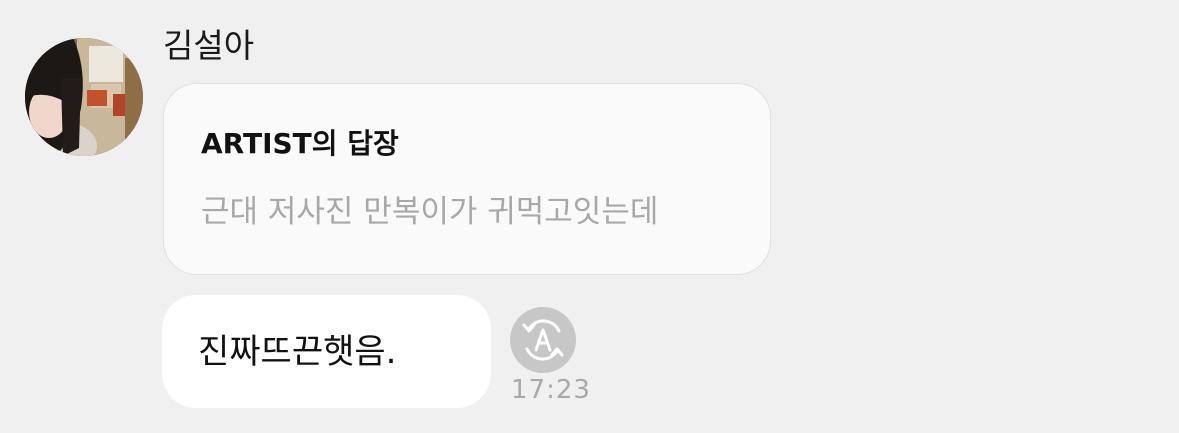 Image resolution: width=1179 pixels, height=433 pixels. I want to click on message-text: 진짜뜨끈햇음., so click(297, 352).